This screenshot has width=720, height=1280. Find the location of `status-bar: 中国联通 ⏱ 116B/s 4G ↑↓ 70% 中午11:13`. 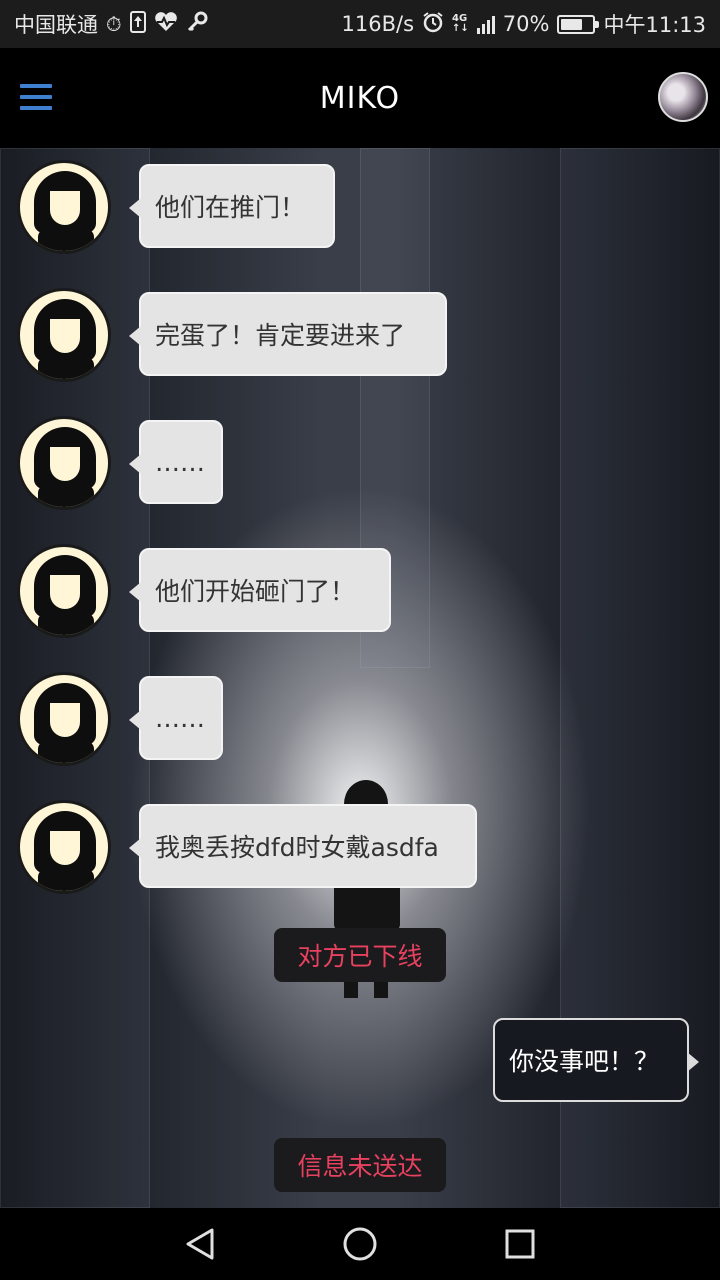

status-bar: 中国联通 ⏱ 116B/s 4G ↑↓ 70% 中午11:13 is located at coordinates (360, 24).